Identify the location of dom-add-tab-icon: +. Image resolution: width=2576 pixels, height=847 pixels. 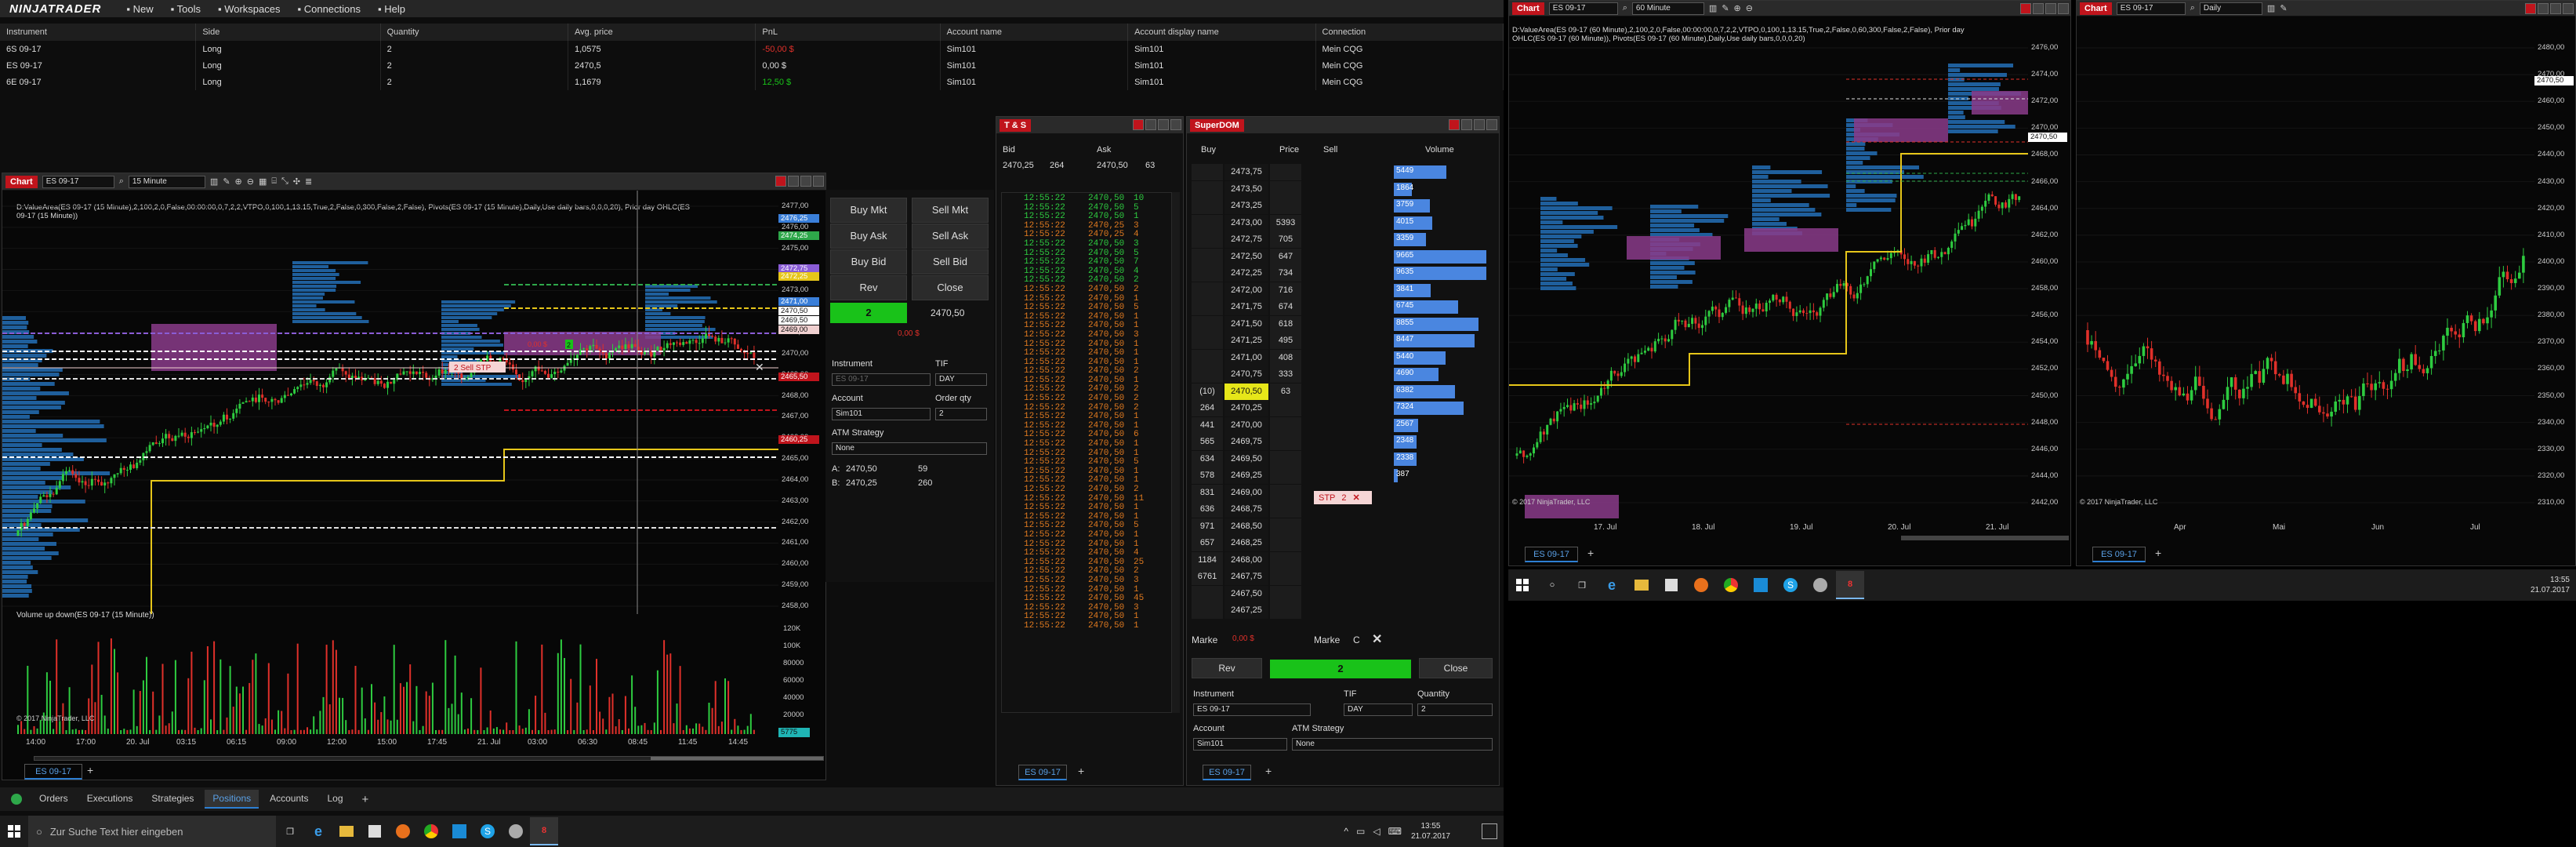
(1268, 771).